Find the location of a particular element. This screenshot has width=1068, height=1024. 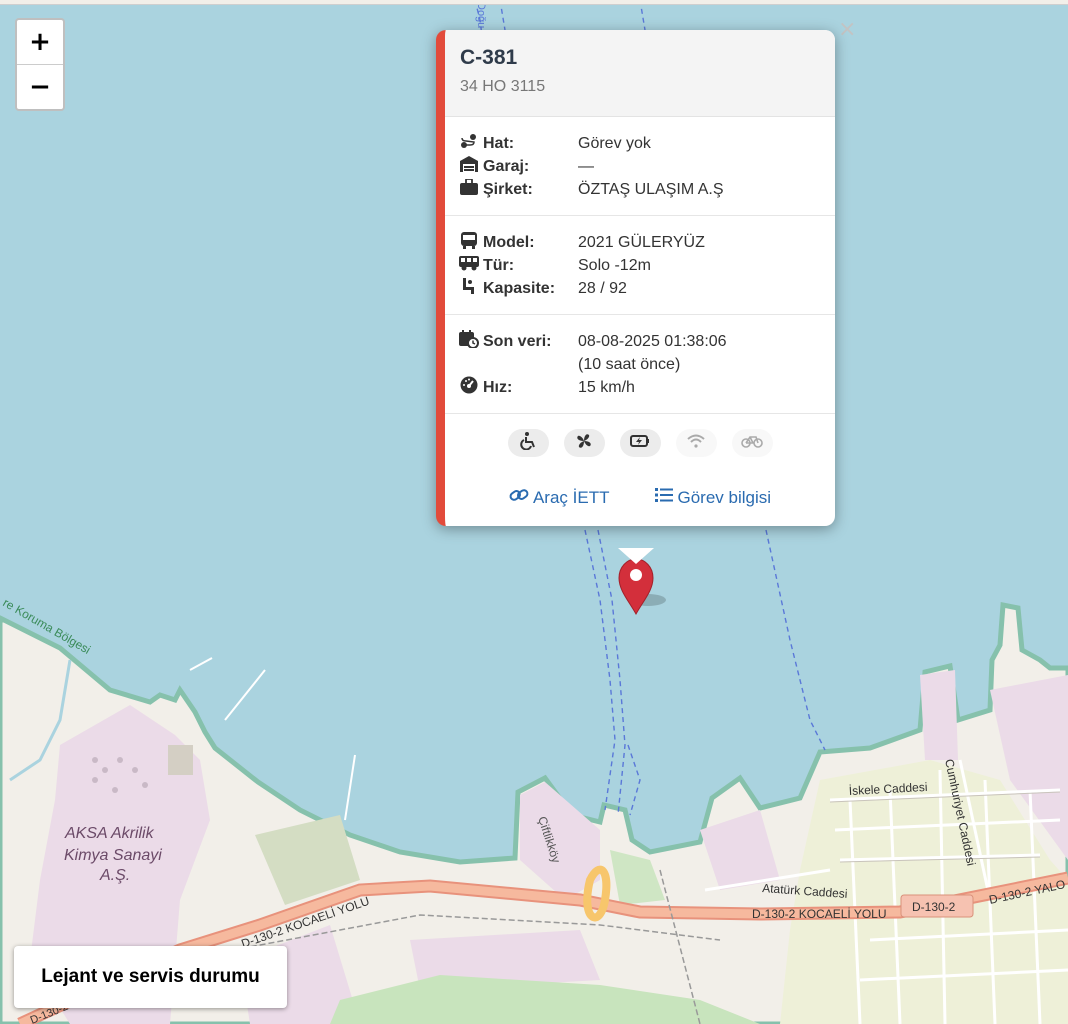

info-row-kapasite: Kapasite: 28 / 92 is located at coordinates (647, 288).